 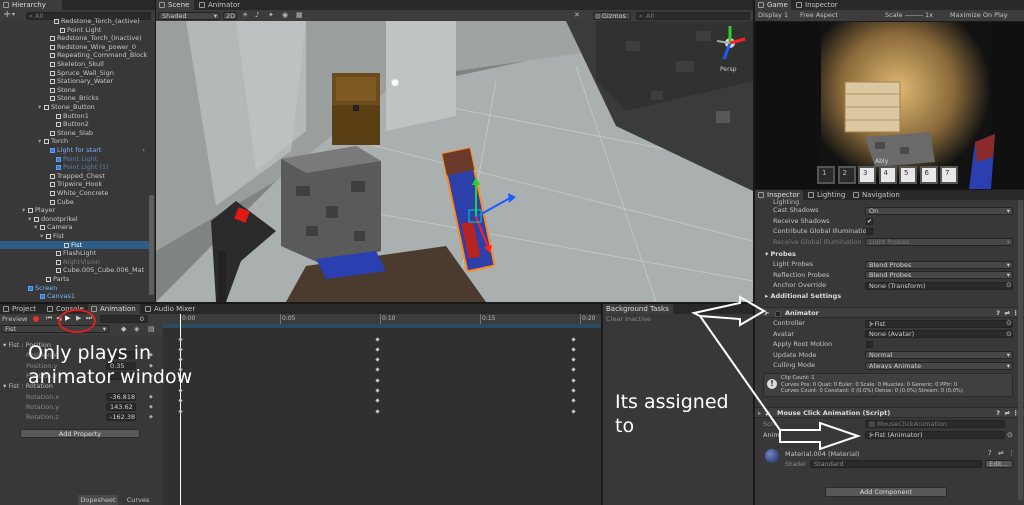 I want to click on hierarchy-item: Repeating_Command_Block, so click(x=74, y=55).